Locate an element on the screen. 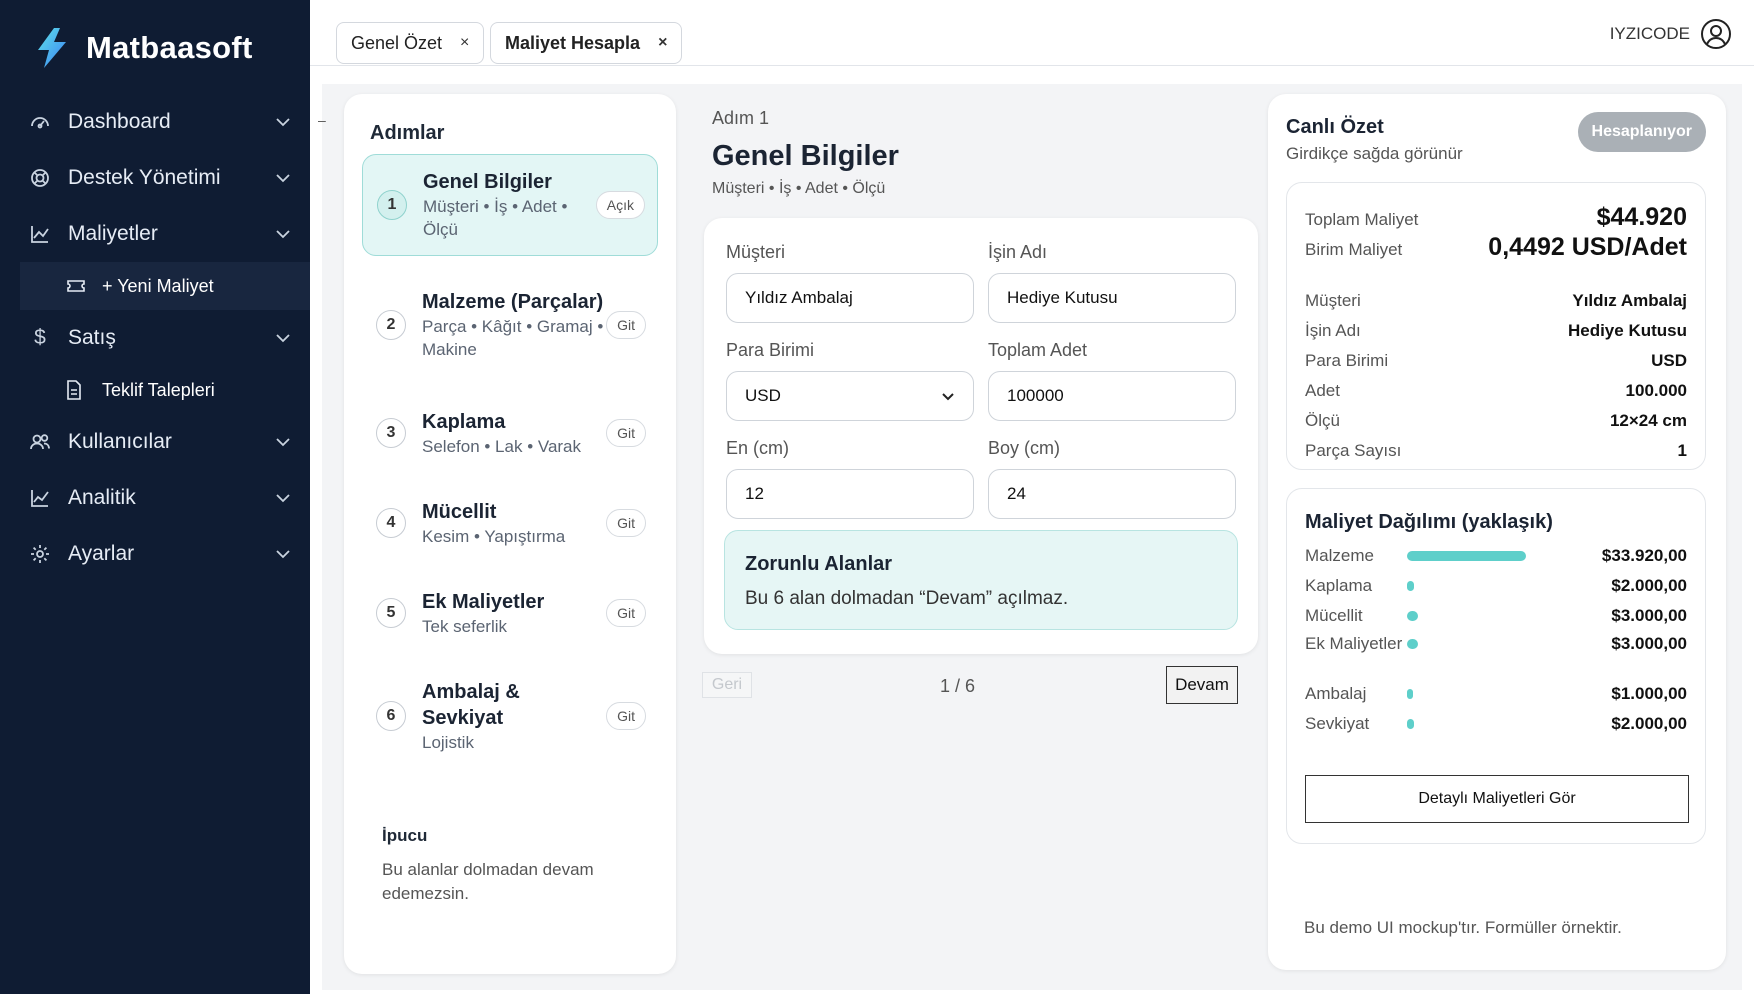 The image size is (1754, 994). brand-name: Matbaasoft is located at coordinates (169, 47).